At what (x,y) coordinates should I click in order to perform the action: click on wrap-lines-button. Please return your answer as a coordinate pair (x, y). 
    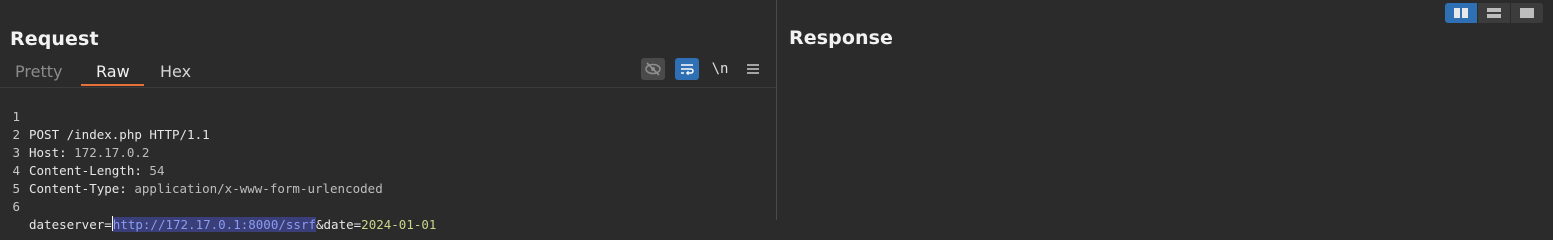
    Looking at the image, I should click on (687, 69).